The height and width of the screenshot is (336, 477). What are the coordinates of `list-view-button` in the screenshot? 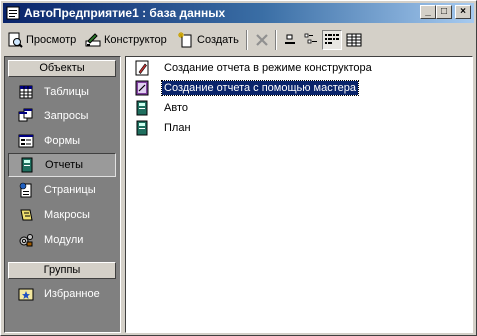 It's located at (332, 40).